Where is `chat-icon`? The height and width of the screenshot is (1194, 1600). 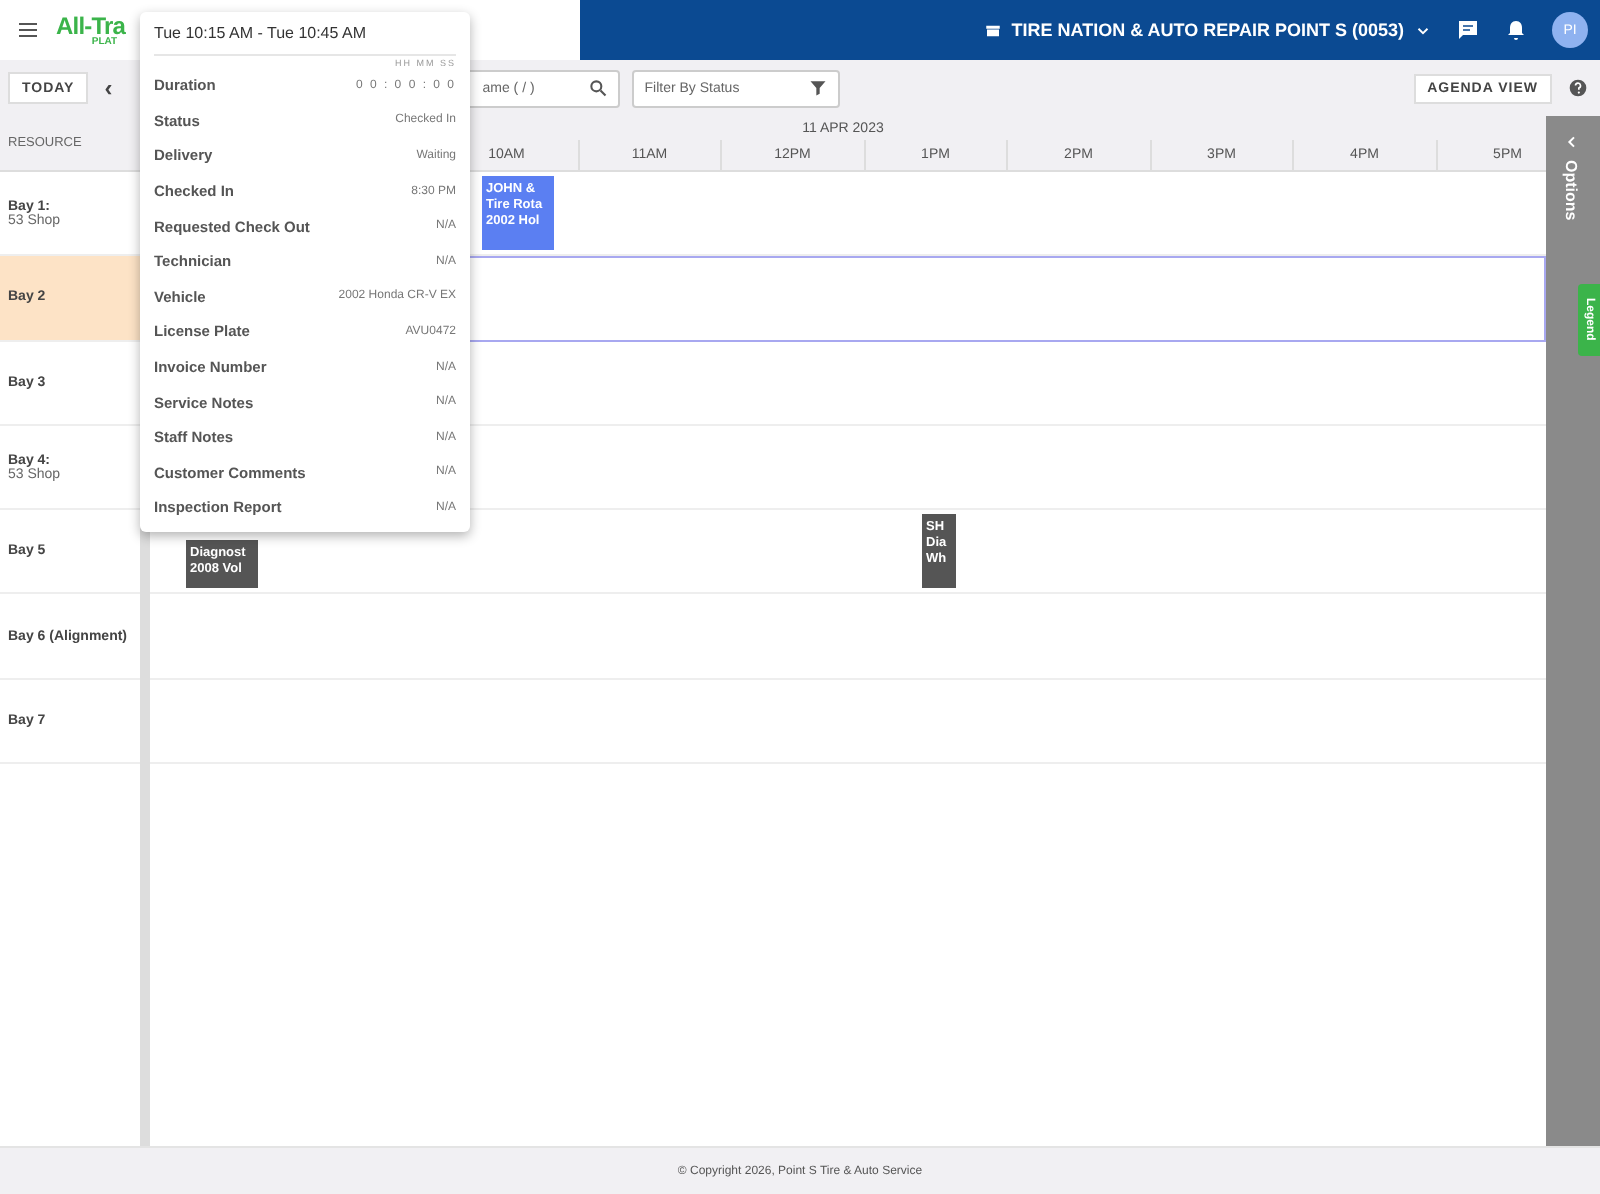 chat-icon is located at coordinates (1468, 30).